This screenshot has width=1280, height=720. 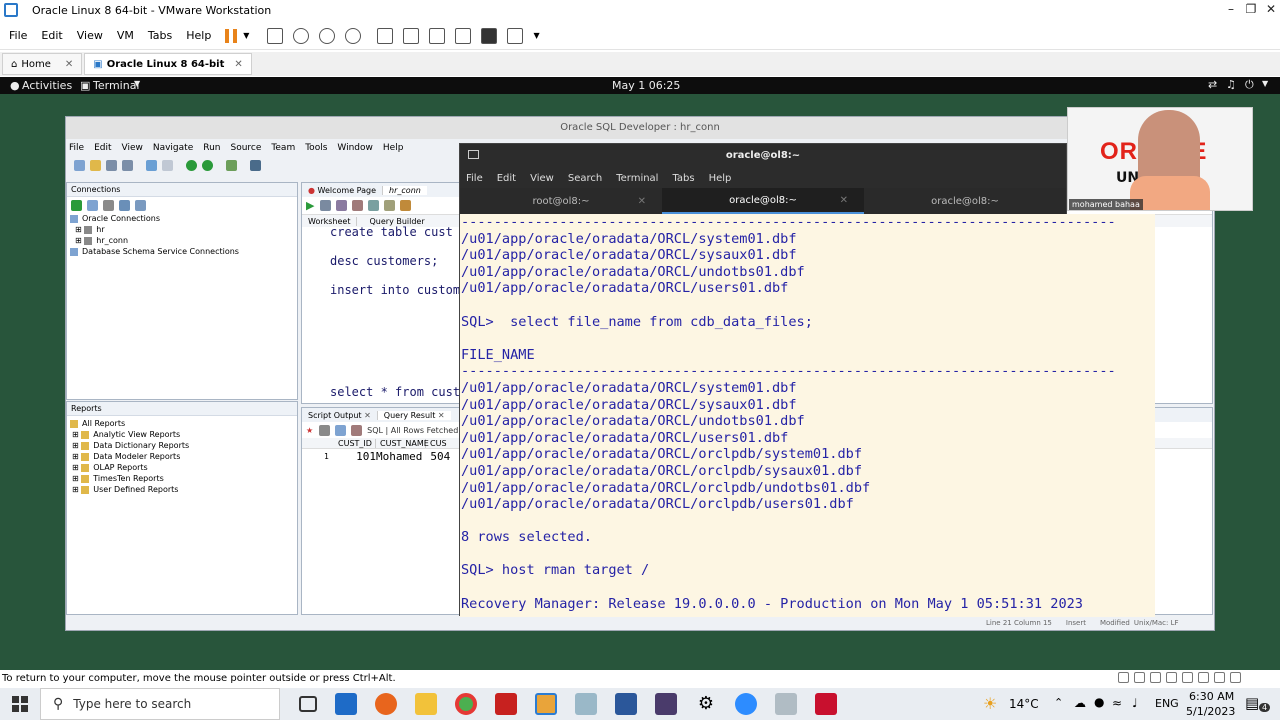 I want to click on tree-report-item: ⊞ User Defined Reports, so click(x=183, y=489).